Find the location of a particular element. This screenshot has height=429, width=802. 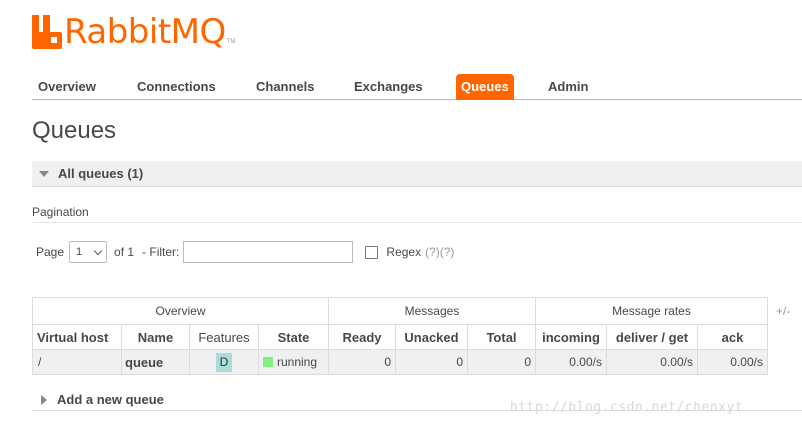

column-toggle: +/- is located at coordinates (783, 311).